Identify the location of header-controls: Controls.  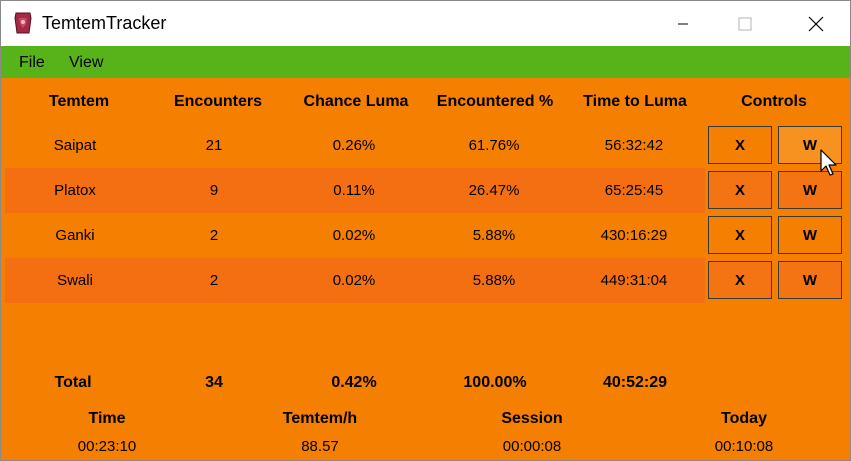
(774, 101).